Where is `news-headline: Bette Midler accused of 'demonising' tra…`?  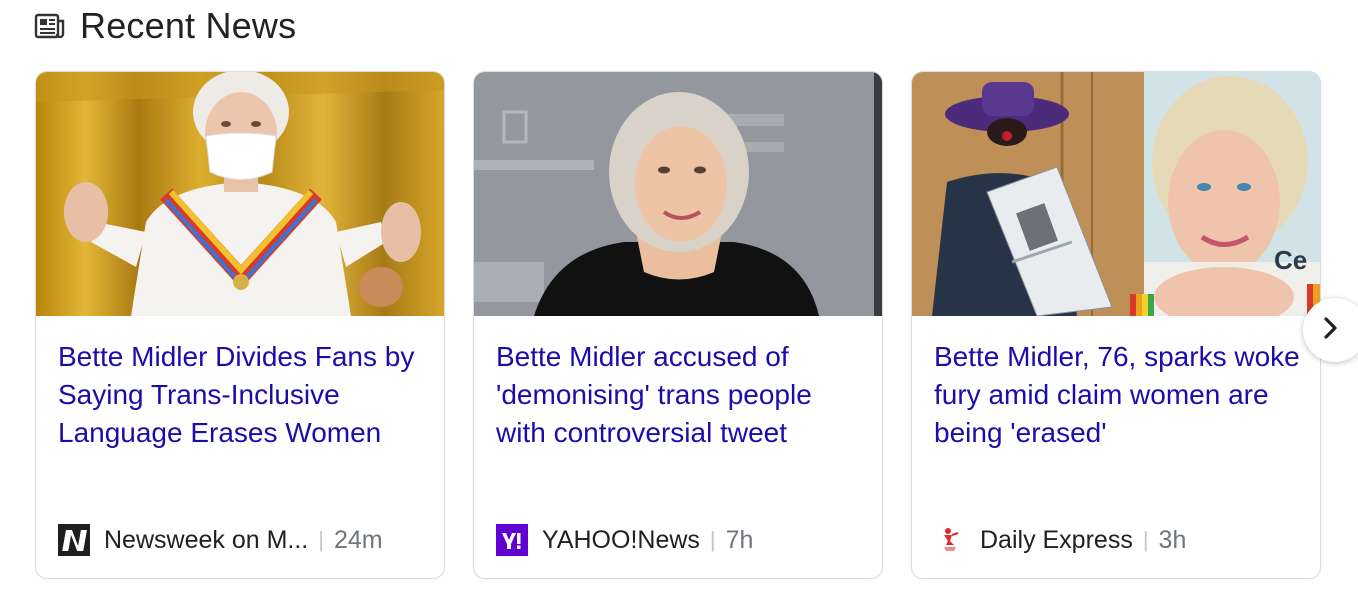
news-headline: Bette Midler accused of 'demonising' tra… is located at coordinates (680, 395).